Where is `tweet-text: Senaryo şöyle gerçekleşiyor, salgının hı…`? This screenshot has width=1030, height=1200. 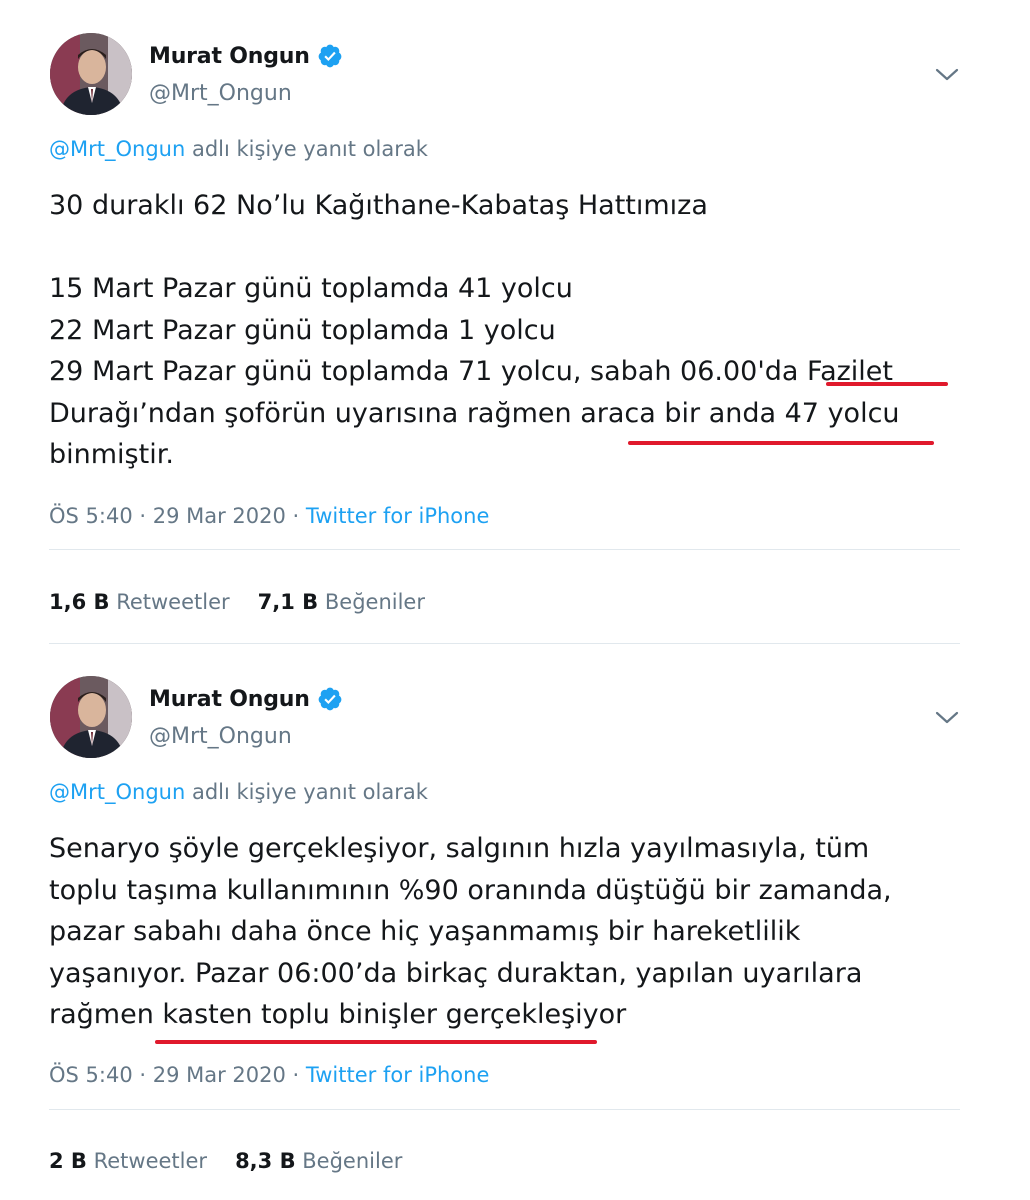
tweet-text: Senaryo şöyle gerçekleşiyor, salgının hı… is located at coordinates (470, 932).